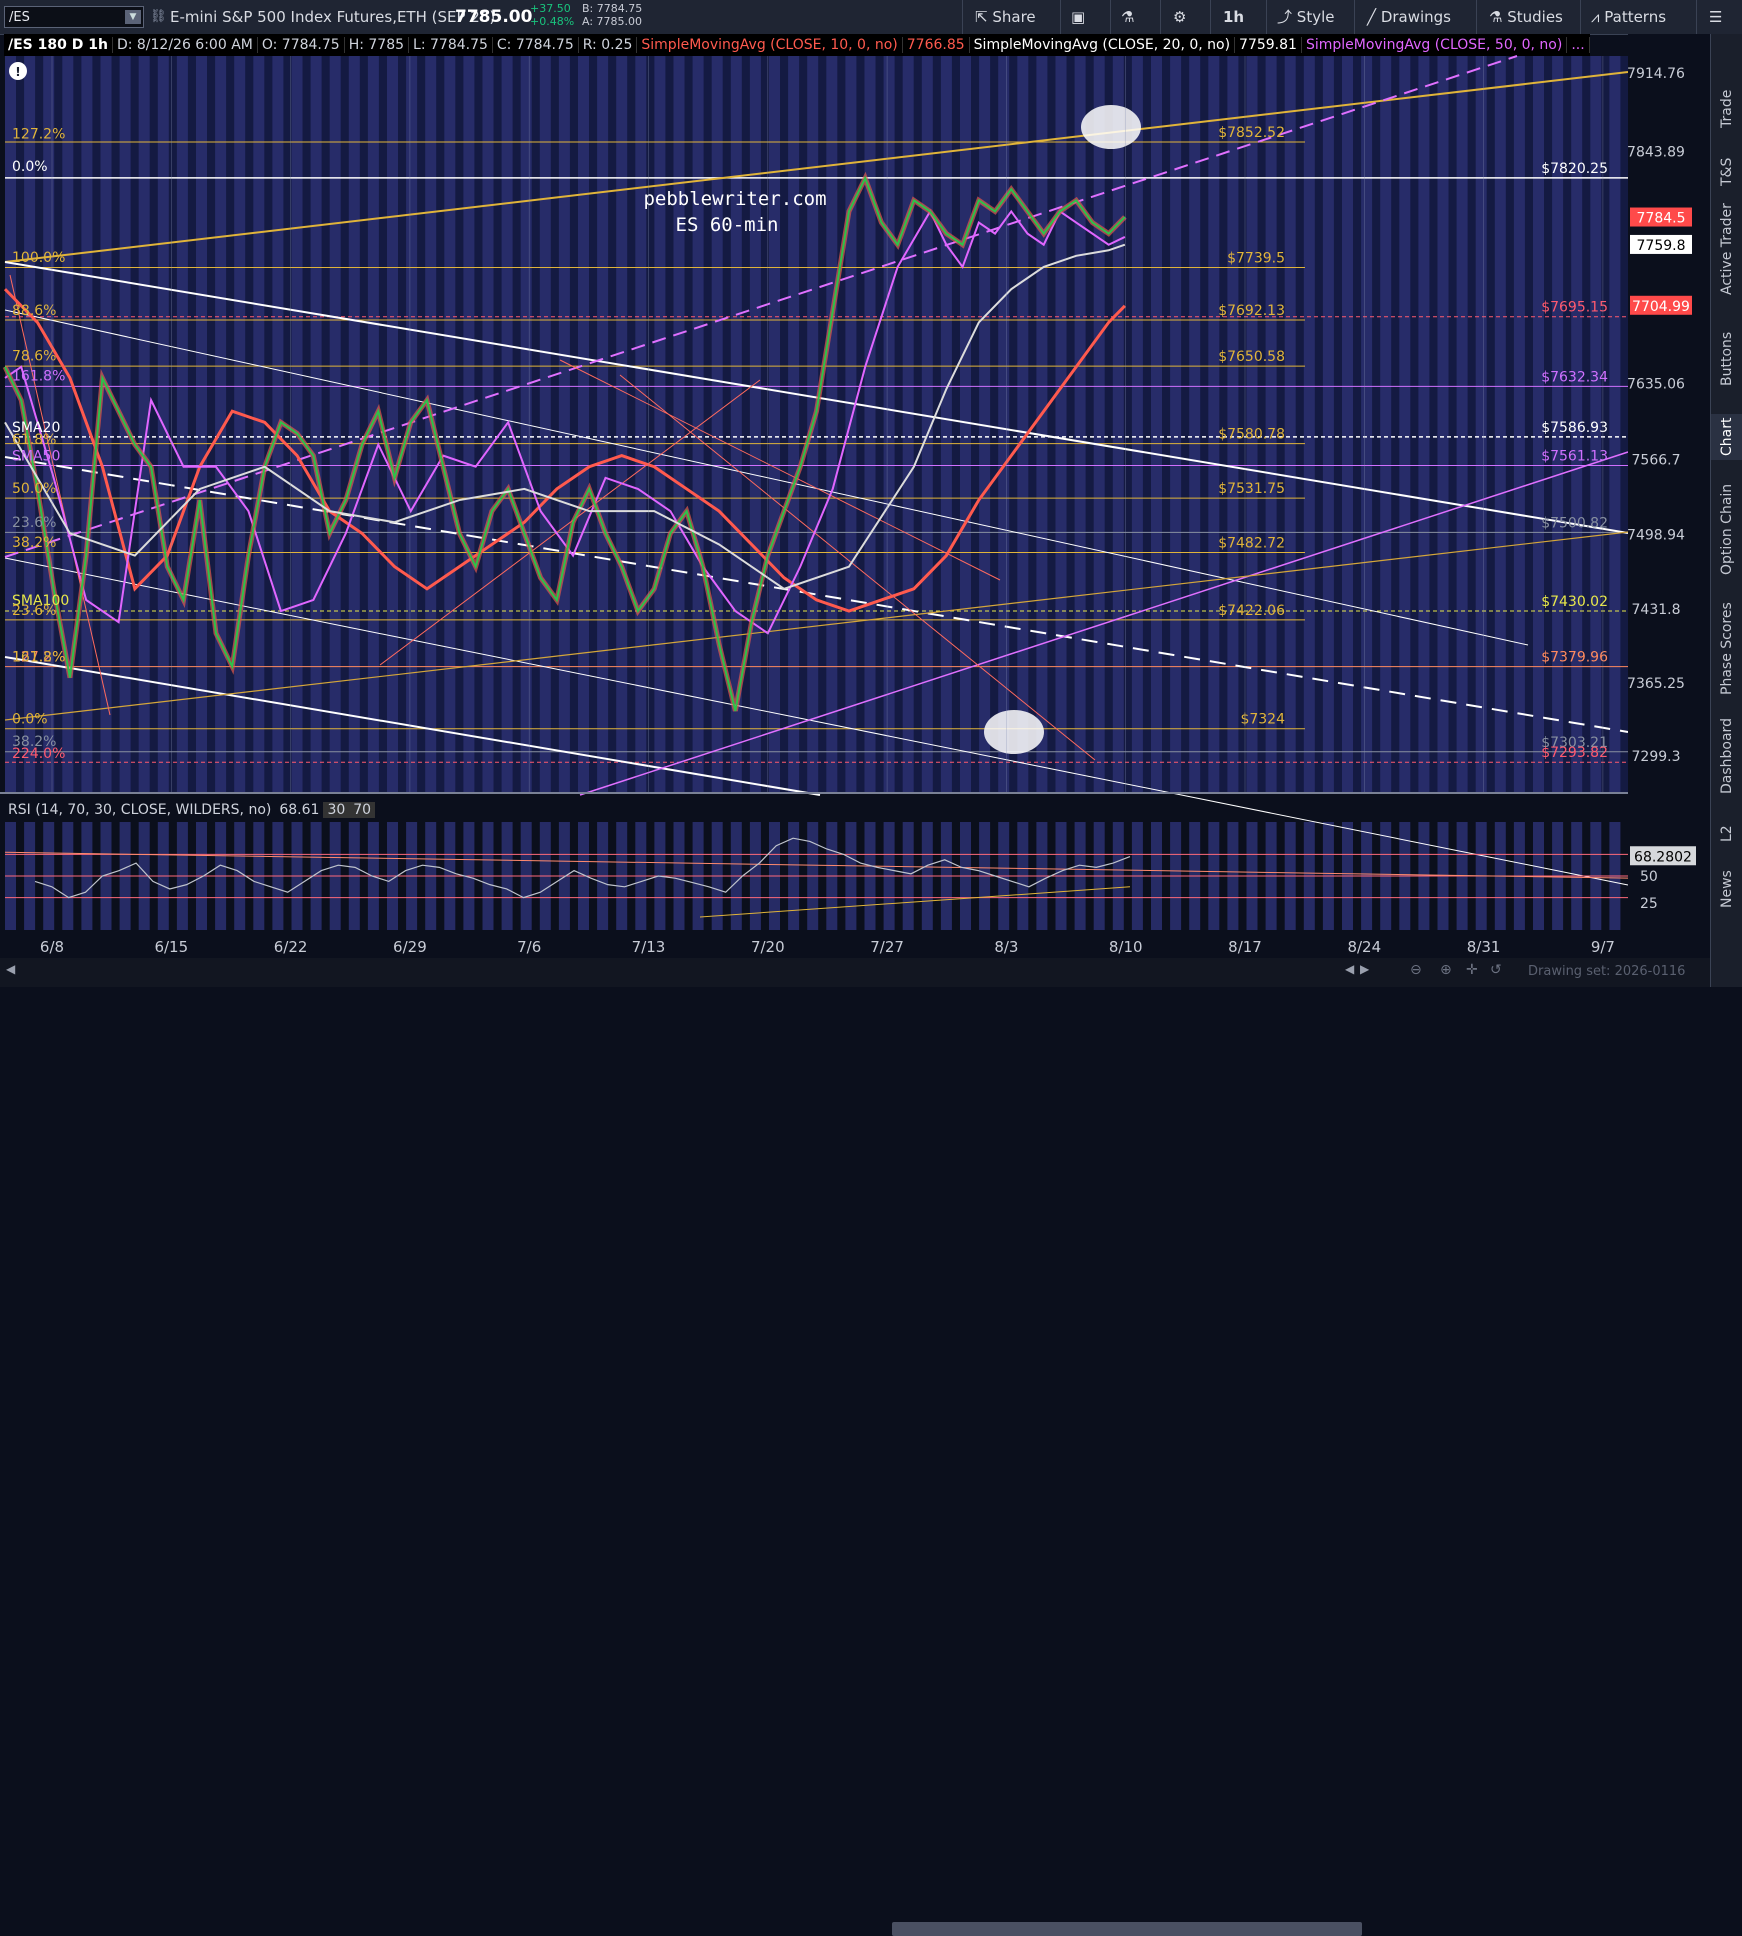  Describe the element at coordinates (1656, 536) in the screenshot. I see `price-tick-label: 7498.94` at that location.